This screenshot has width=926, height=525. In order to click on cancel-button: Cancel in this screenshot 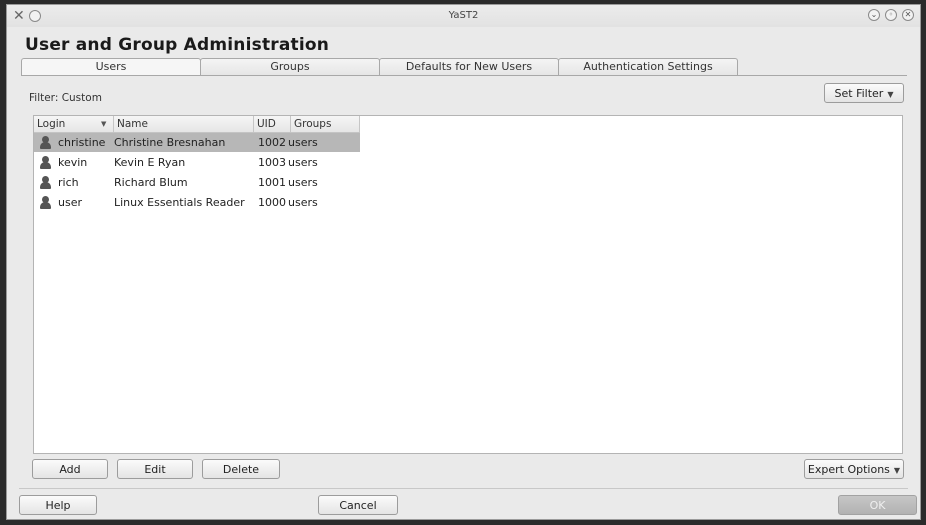, I will do `click(358, 505)`.